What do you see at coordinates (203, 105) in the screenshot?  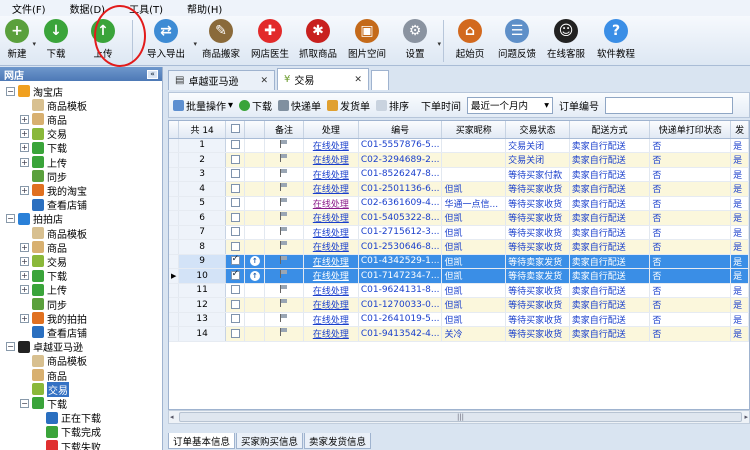 I see `batch-button: 批量操作 ▾` at bounding box center [203, 105].